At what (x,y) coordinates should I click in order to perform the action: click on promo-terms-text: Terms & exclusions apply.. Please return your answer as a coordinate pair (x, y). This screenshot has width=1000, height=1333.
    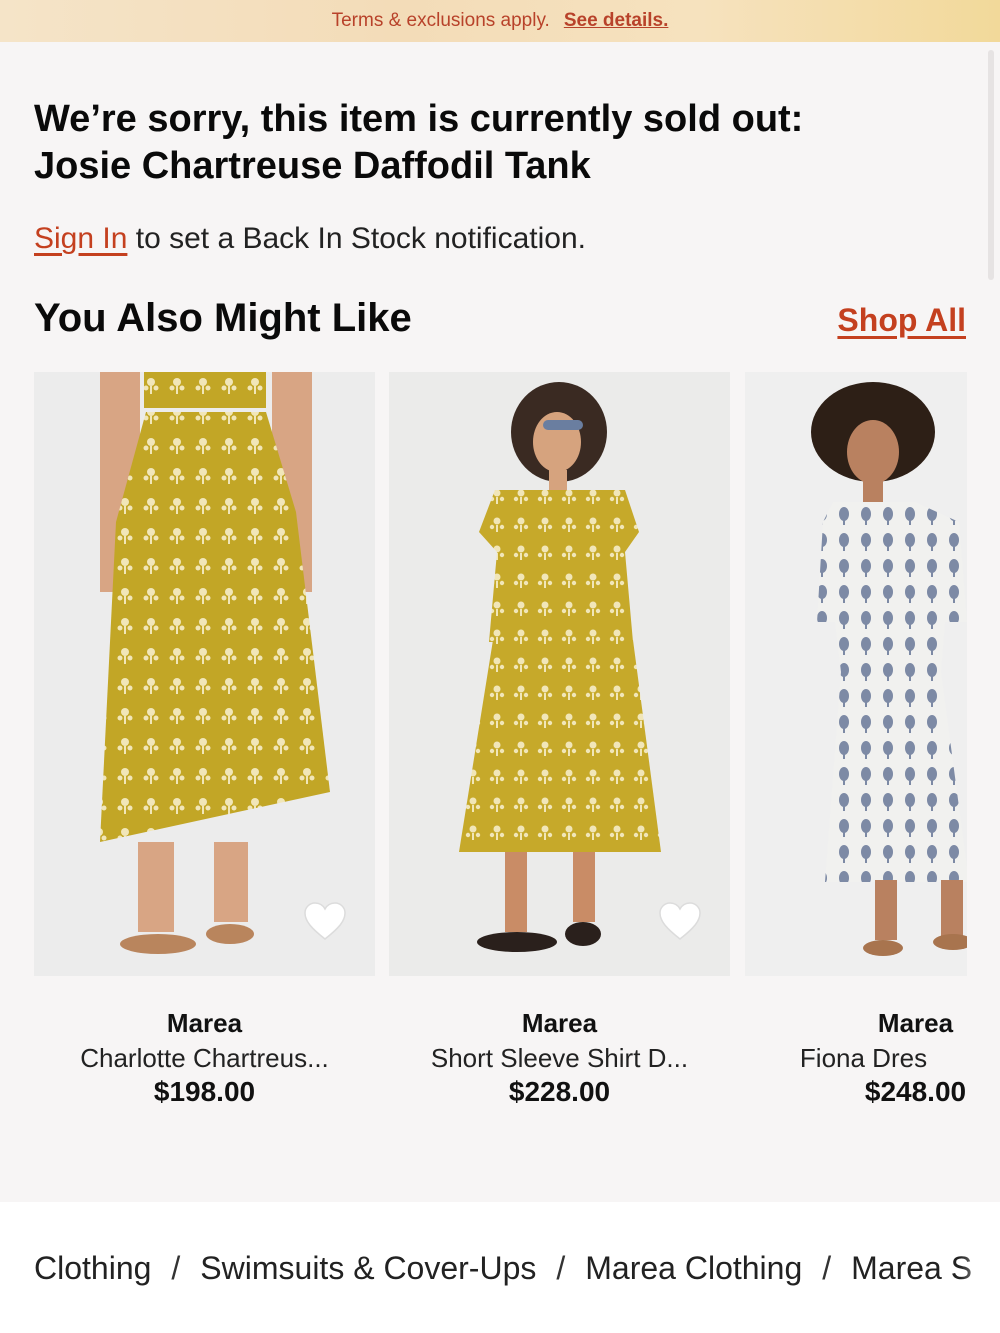
    Looking at the image, I should click on (440, 20).